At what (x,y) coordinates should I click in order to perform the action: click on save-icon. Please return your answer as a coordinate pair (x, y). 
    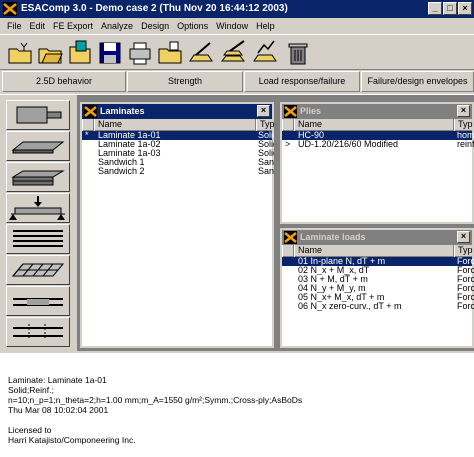
    Looking at the image, I should click on (80, 53).